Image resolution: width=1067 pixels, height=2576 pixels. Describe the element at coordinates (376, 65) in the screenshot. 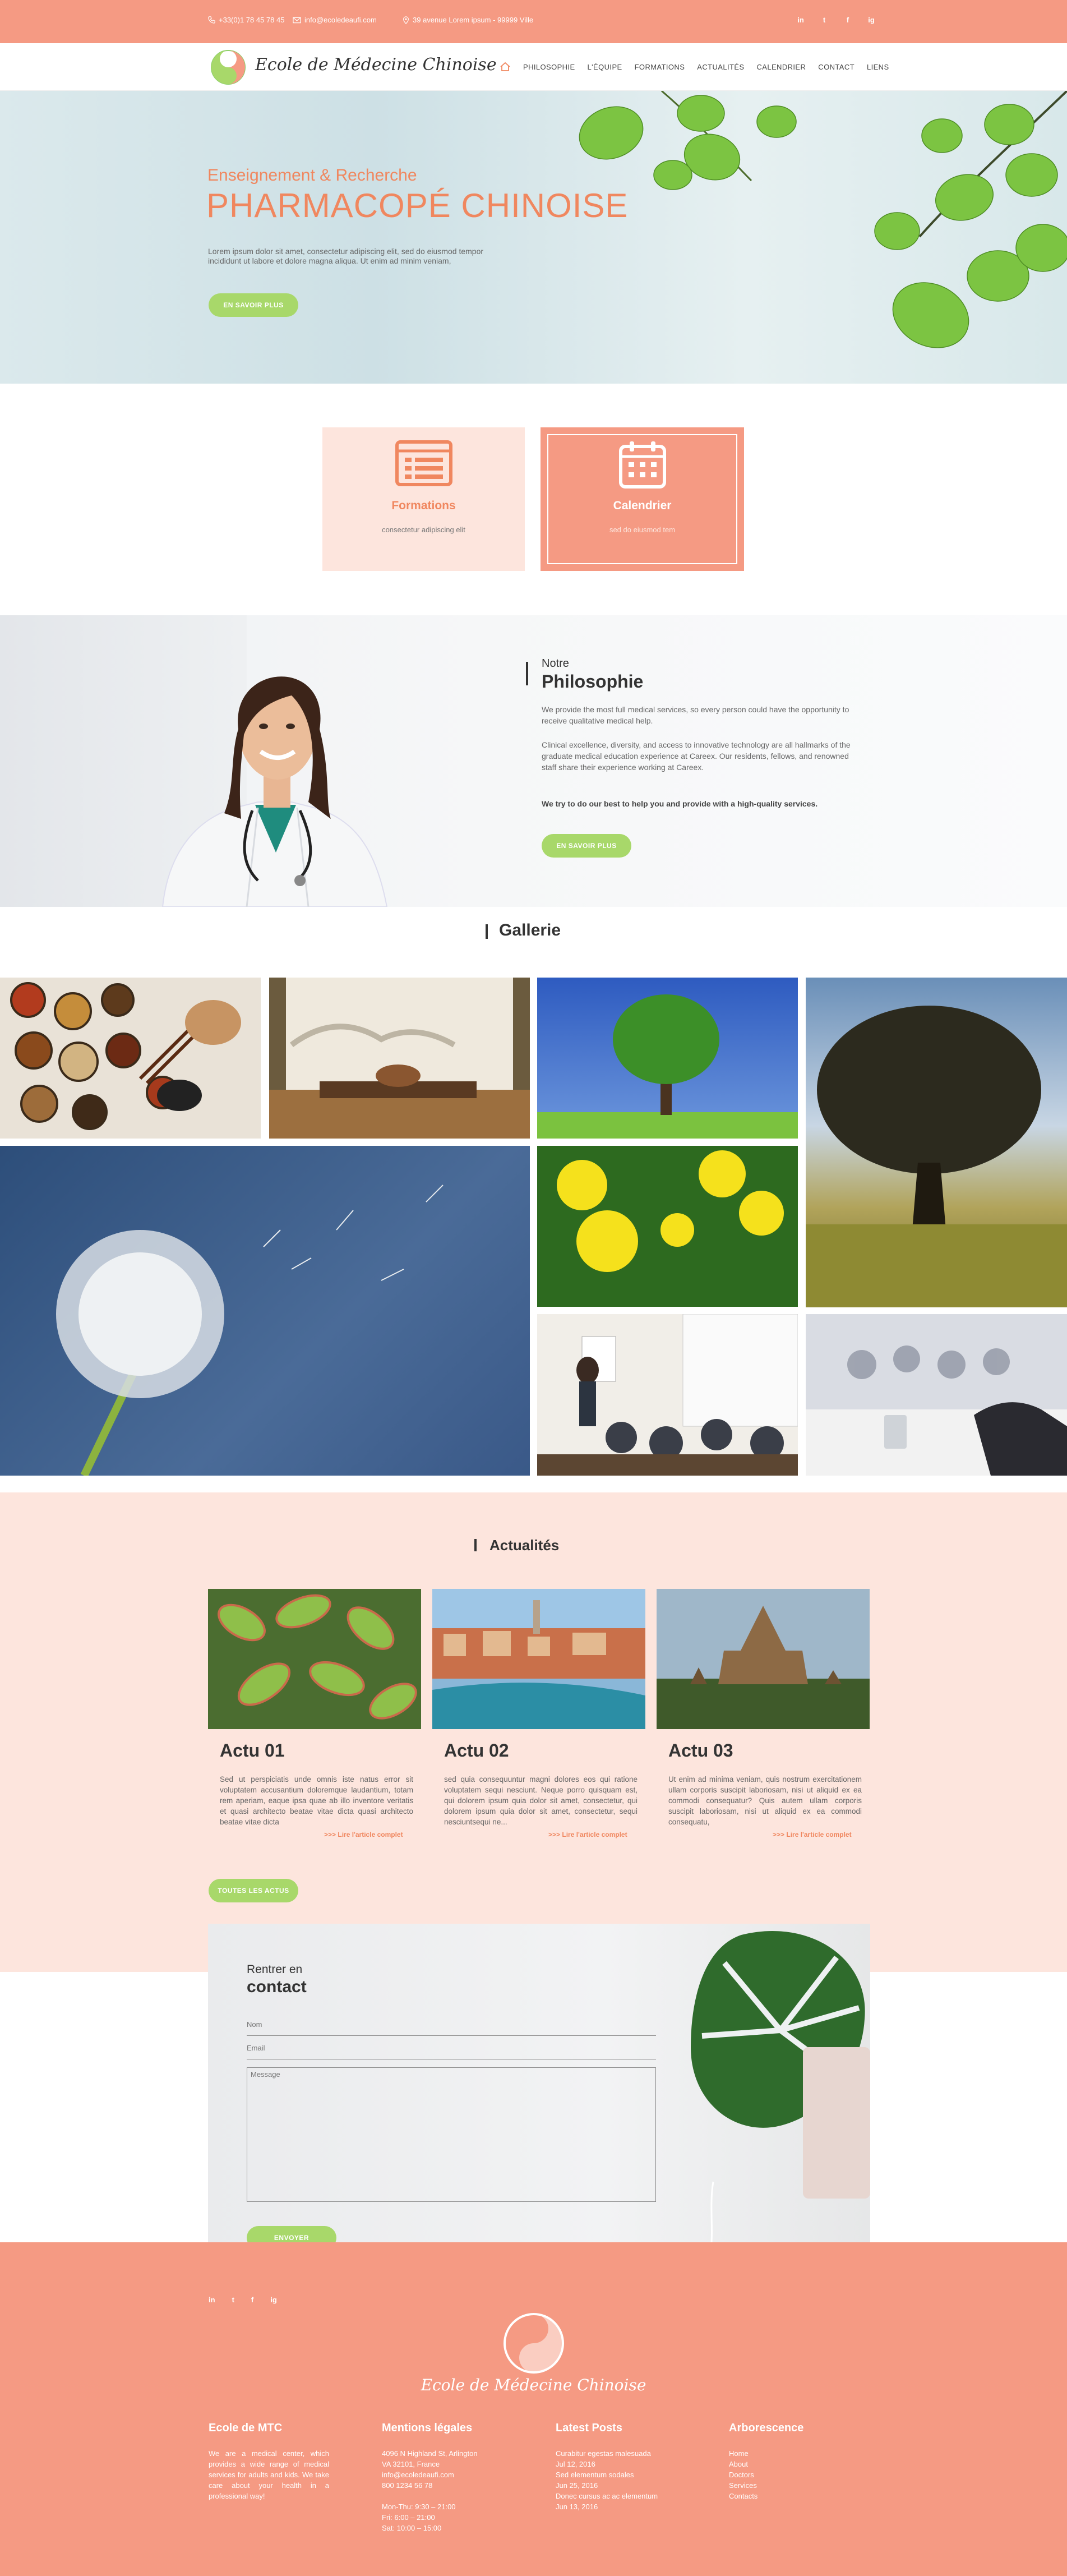

I see `brand-name: Ecole de Médecine Chinoise` at that location.